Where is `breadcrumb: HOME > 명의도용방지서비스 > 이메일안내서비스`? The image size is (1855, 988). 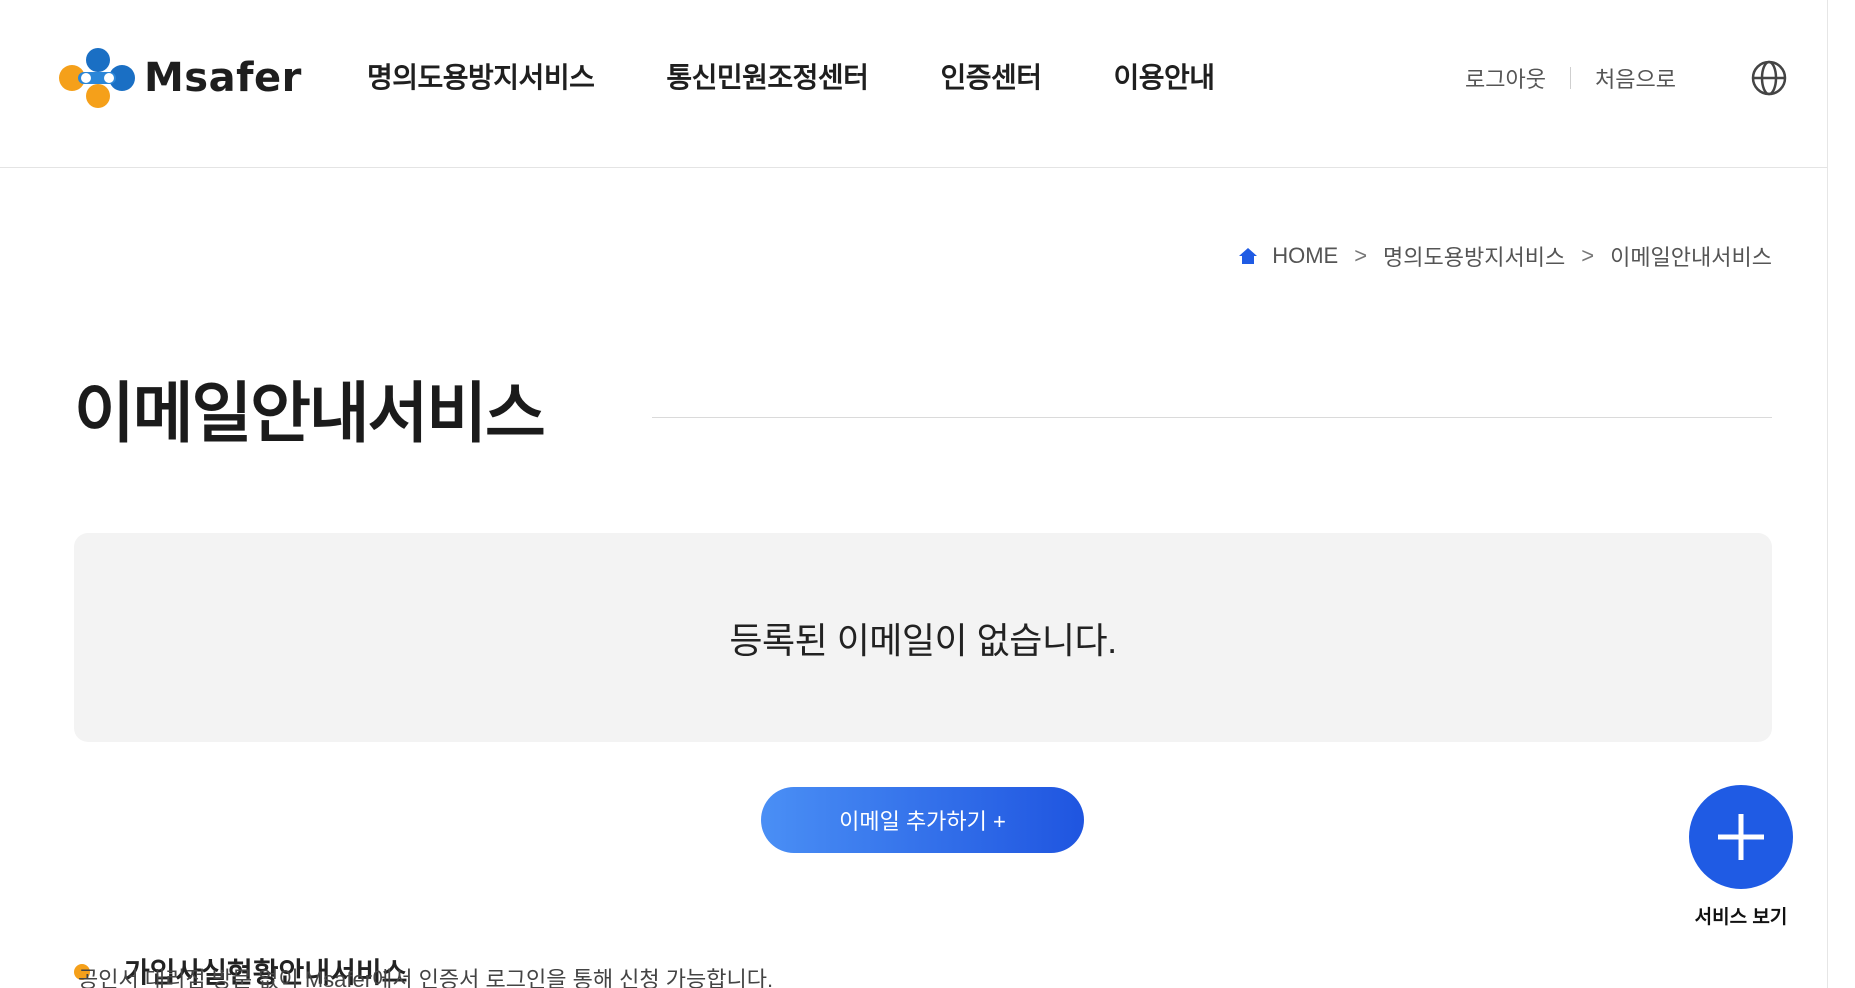 breadcrumb: HOME > 명의도용방지서비스 > 이메일안내서비스 is located at coordinates (1505, 256).